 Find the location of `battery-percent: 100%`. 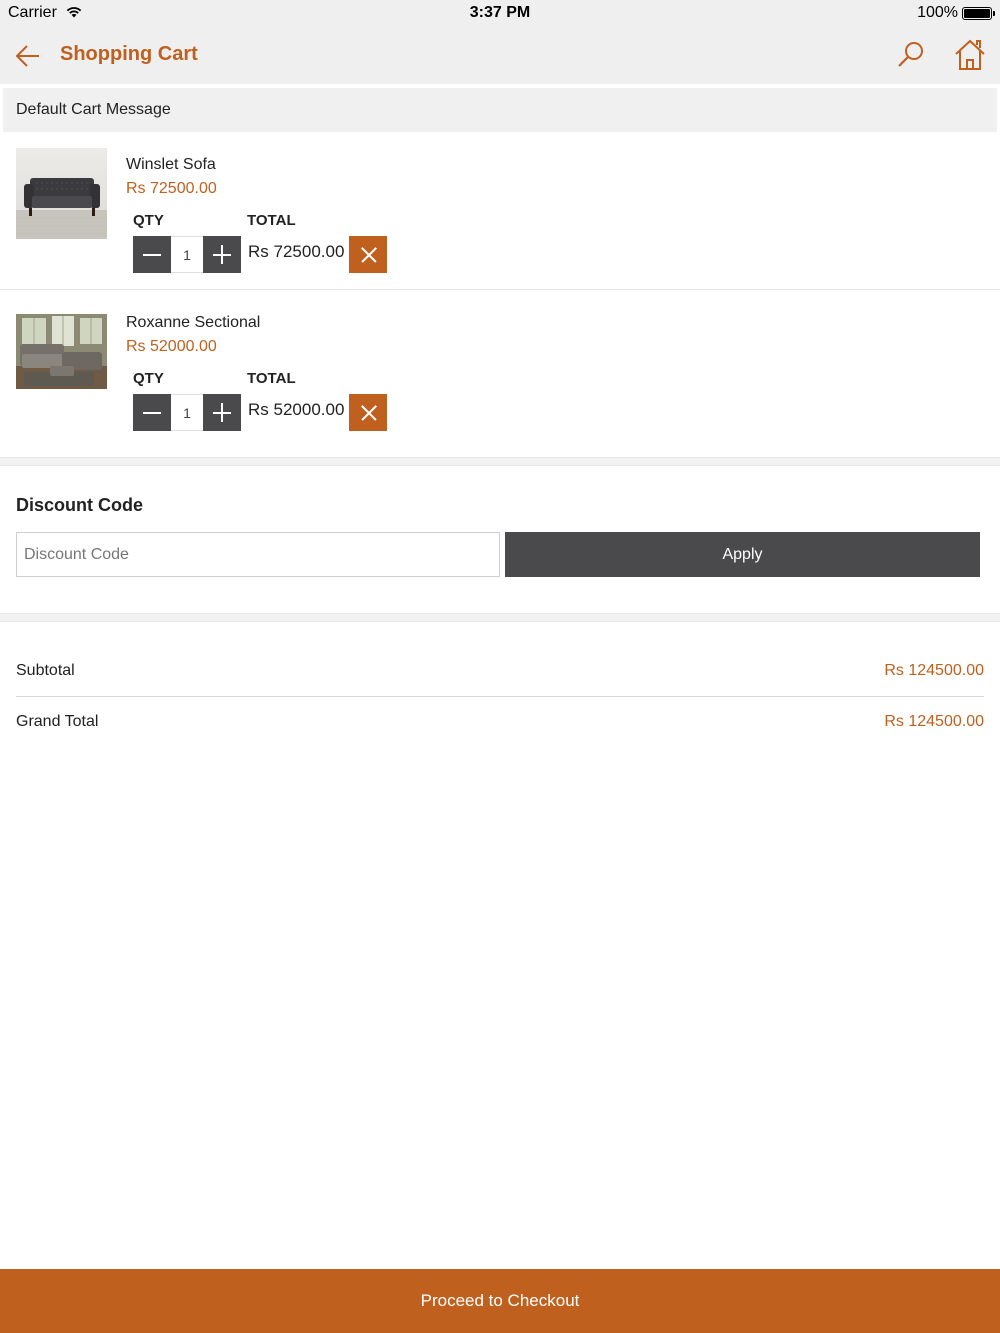

battery-percent: 100% is located at coordinates (937, 12).